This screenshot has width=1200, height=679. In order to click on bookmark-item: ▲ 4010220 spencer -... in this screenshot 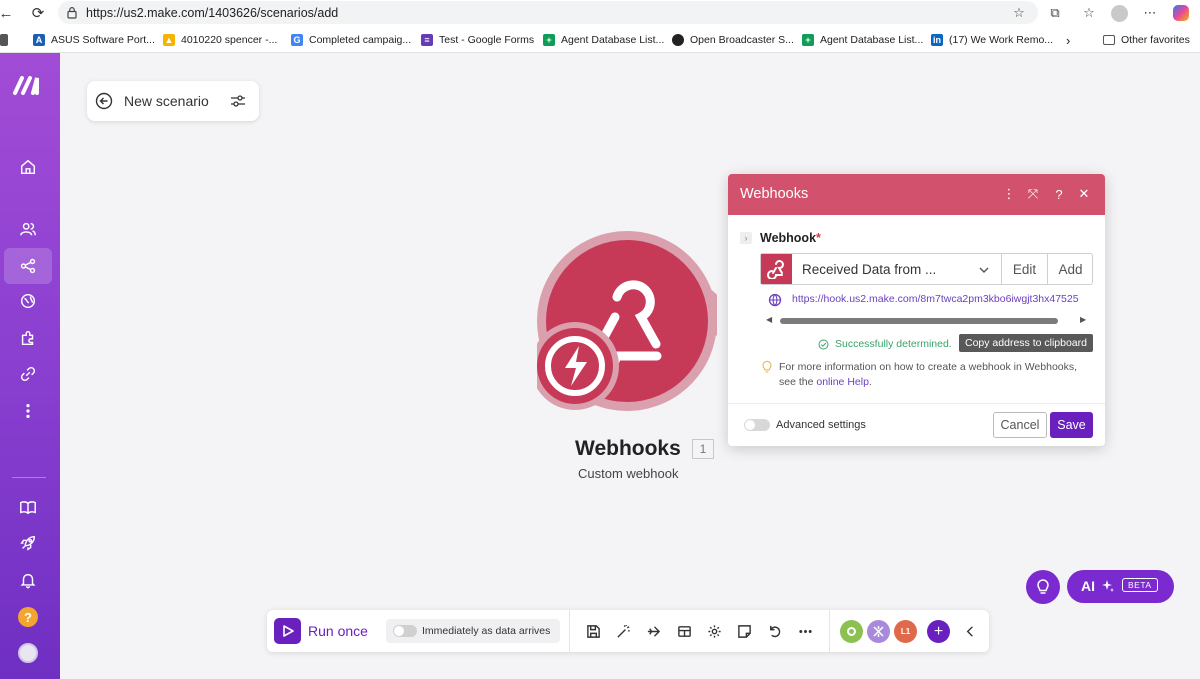, I will do `click(220, 40)`.